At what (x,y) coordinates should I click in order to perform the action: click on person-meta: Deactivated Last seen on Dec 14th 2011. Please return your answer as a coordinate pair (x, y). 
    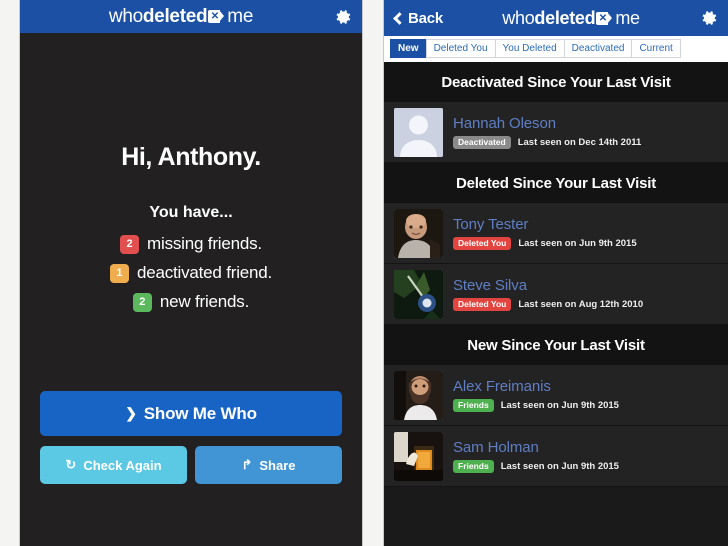
    Looking at the image, I should click on (547, 142).